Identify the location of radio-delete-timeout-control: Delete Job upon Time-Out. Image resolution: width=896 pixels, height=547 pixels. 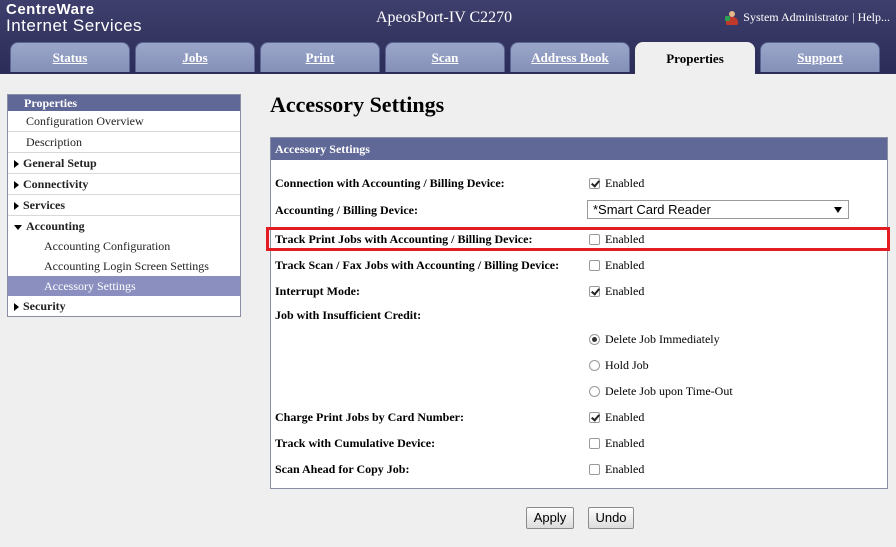
(661, 391).